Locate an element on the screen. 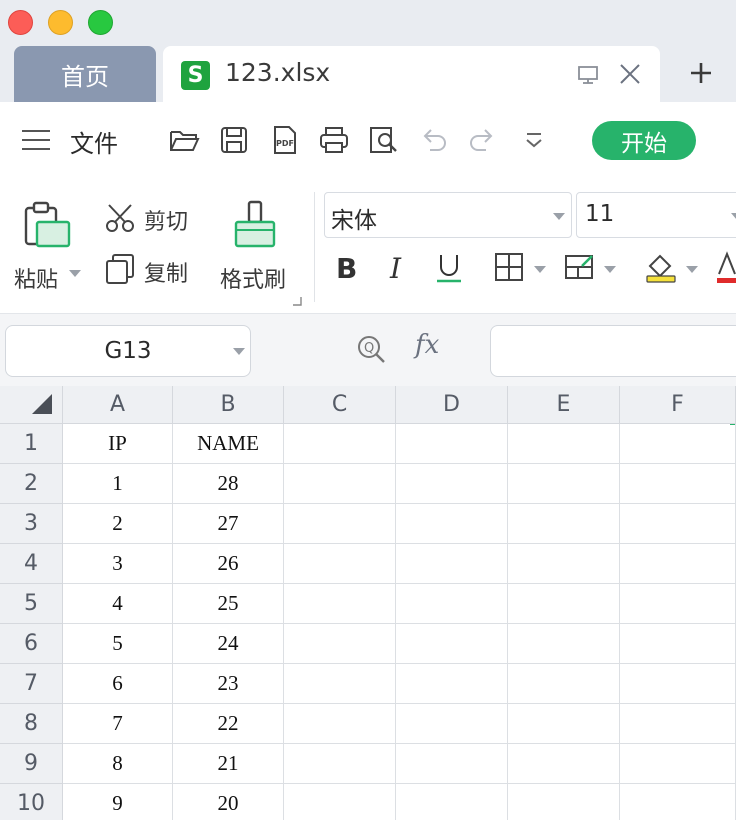 The image size is (736, 820). paste-button: 粘贴 is located at coordinates (36, 278).